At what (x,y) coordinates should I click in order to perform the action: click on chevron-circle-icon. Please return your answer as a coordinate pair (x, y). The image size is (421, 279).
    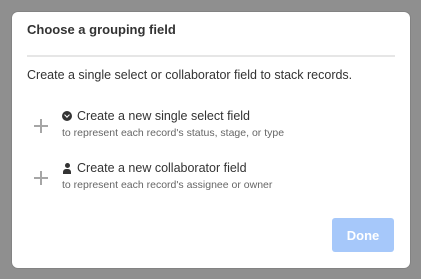
    Looking at the image, I should click on (67, 116).